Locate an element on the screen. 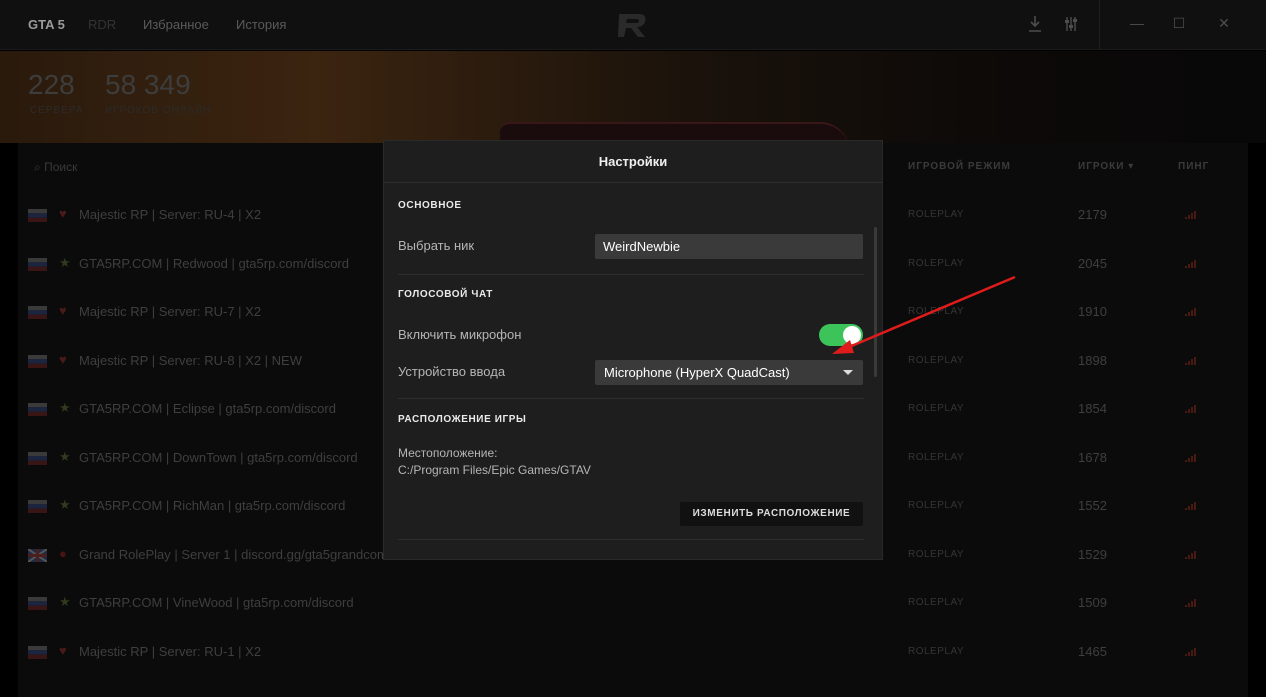 Image resolution: width=1266 pixels, height=697 pixels. device-label: Устройство ввода is located at coordinates (452, 371).